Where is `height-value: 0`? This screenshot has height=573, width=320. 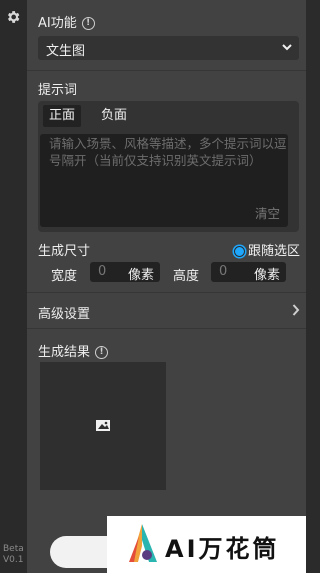
height-value: 0 is located at coordinates (223, 271).